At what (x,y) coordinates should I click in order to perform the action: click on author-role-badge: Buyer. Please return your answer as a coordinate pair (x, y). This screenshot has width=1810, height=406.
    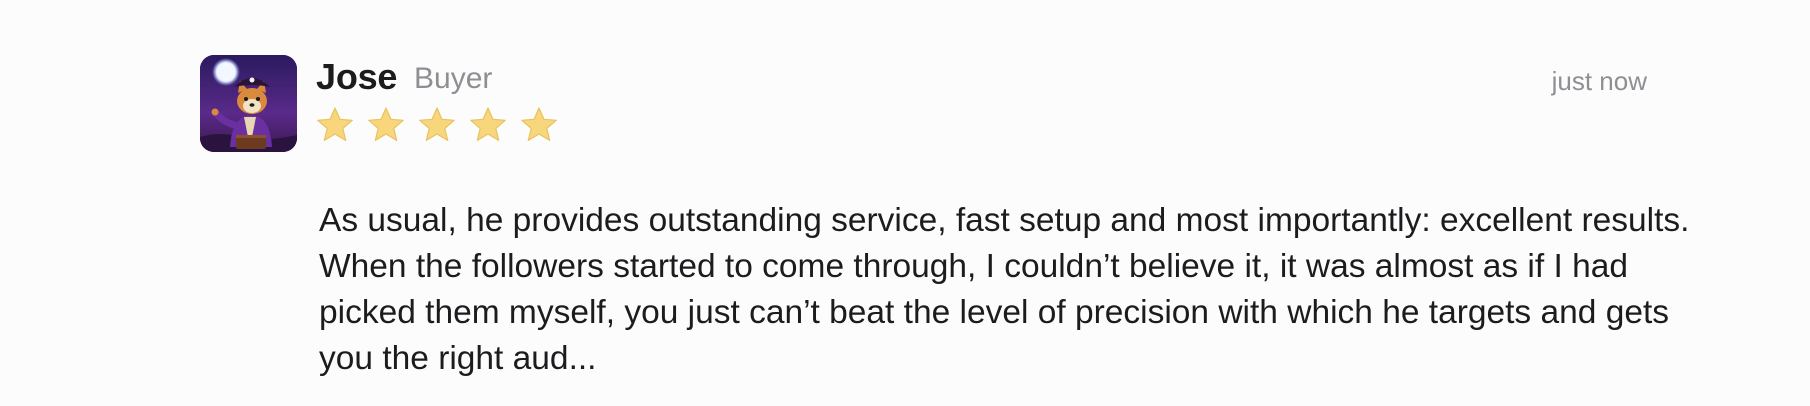
    Looking at the image, I should click on (453, 78).